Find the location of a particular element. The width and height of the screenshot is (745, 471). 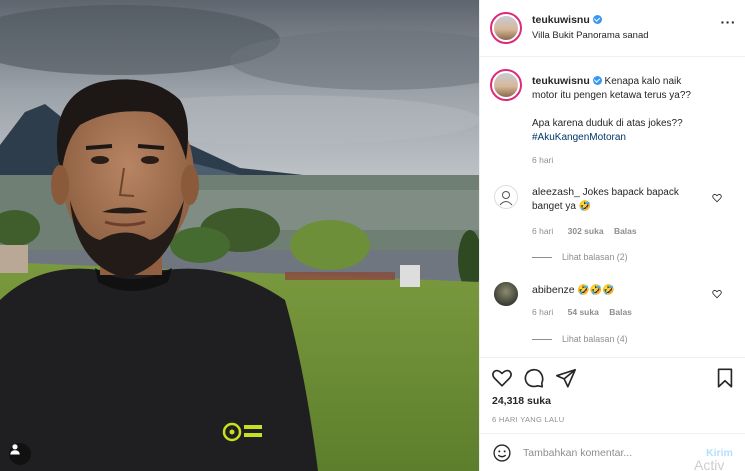

view-replies-label: Lihat balasan (4) is located at coordinates (595, 339).